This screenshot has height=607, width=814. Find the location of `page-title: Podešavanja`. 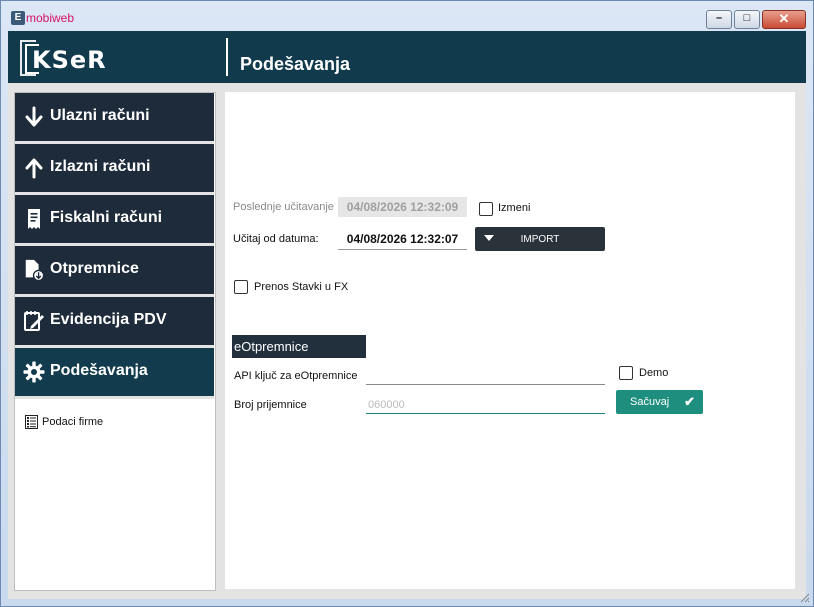

page-title: Podešavanja is located at coordinates (295, 64).